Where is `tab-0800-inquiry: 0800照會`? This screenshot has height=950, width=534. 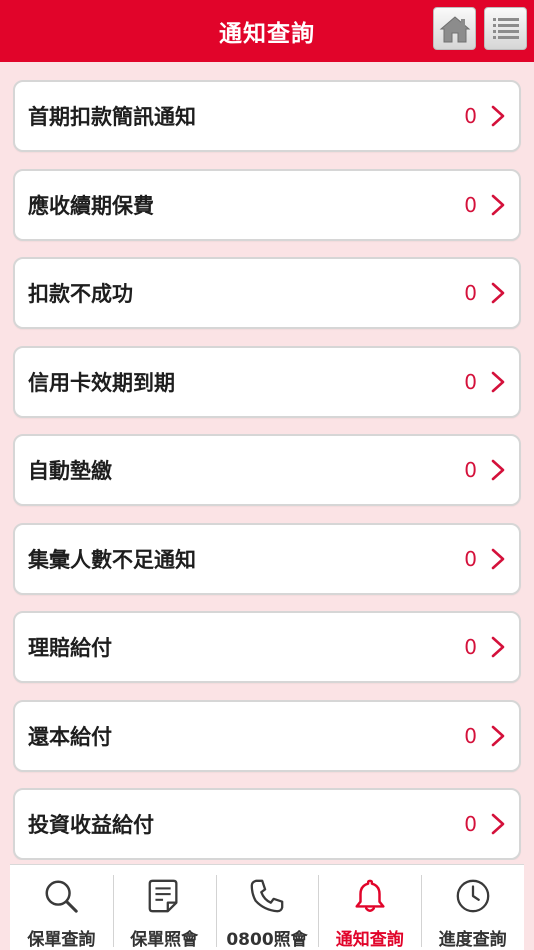 tab-0800-inquiry: 0800照會 is located at coordinates (267, 907).